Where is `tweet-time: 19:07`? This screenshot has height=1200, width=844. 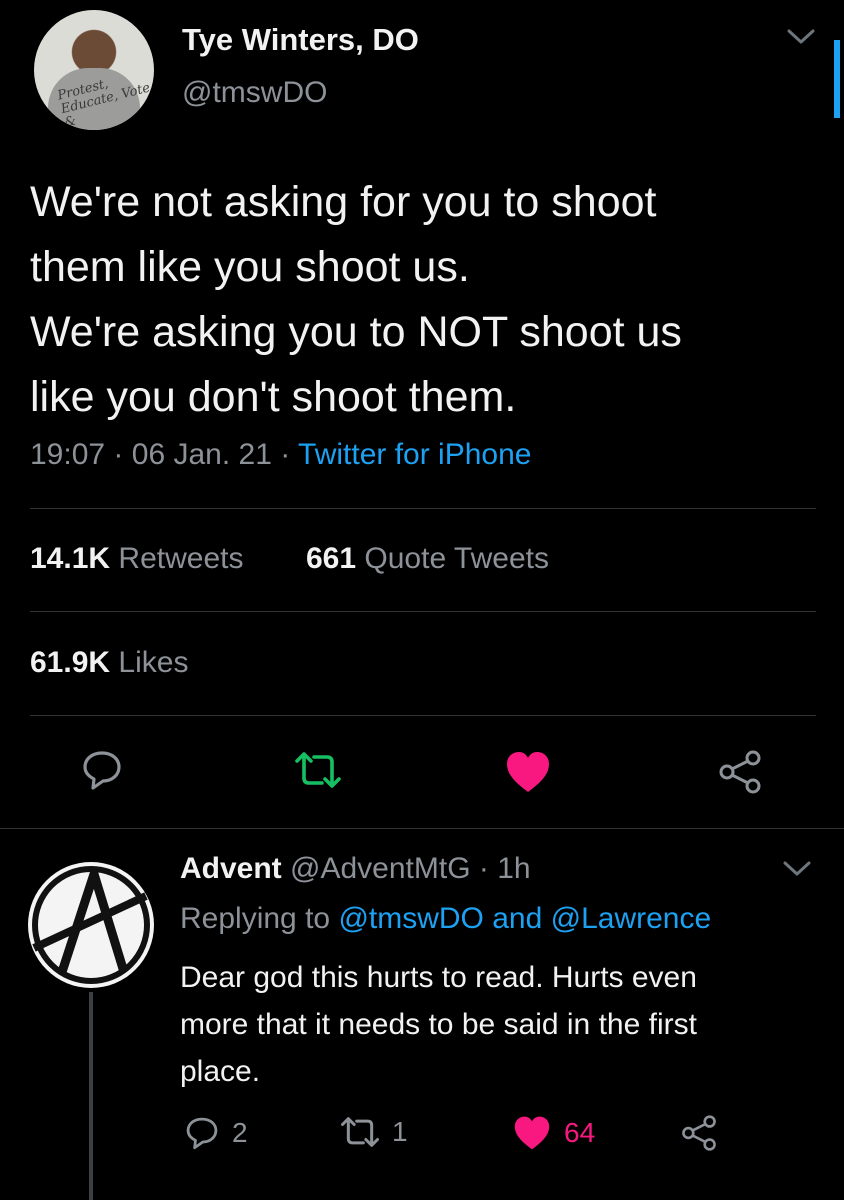
tweet-time: 19:07 is located at coordinates (68, 454).